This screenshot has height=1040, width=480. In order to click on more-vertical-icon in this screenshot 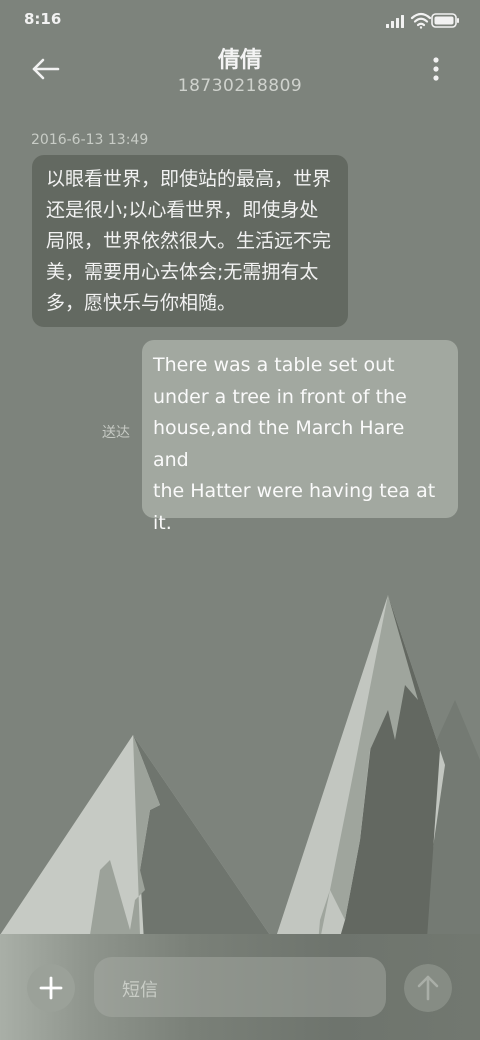, I will do `click(436, 69)`.